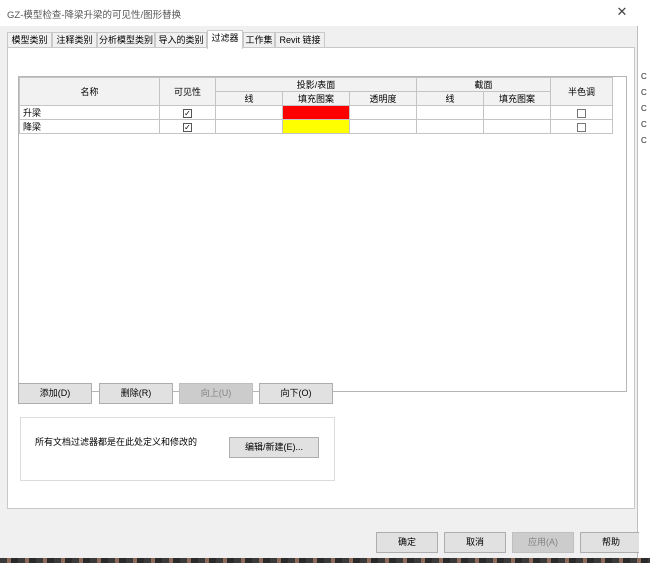 This screenshot has width=650, height=563. Describe the element at coordinates (316, 84) in the screenshot. I see `col-header-projection-surface: 投影/表面` at that location.